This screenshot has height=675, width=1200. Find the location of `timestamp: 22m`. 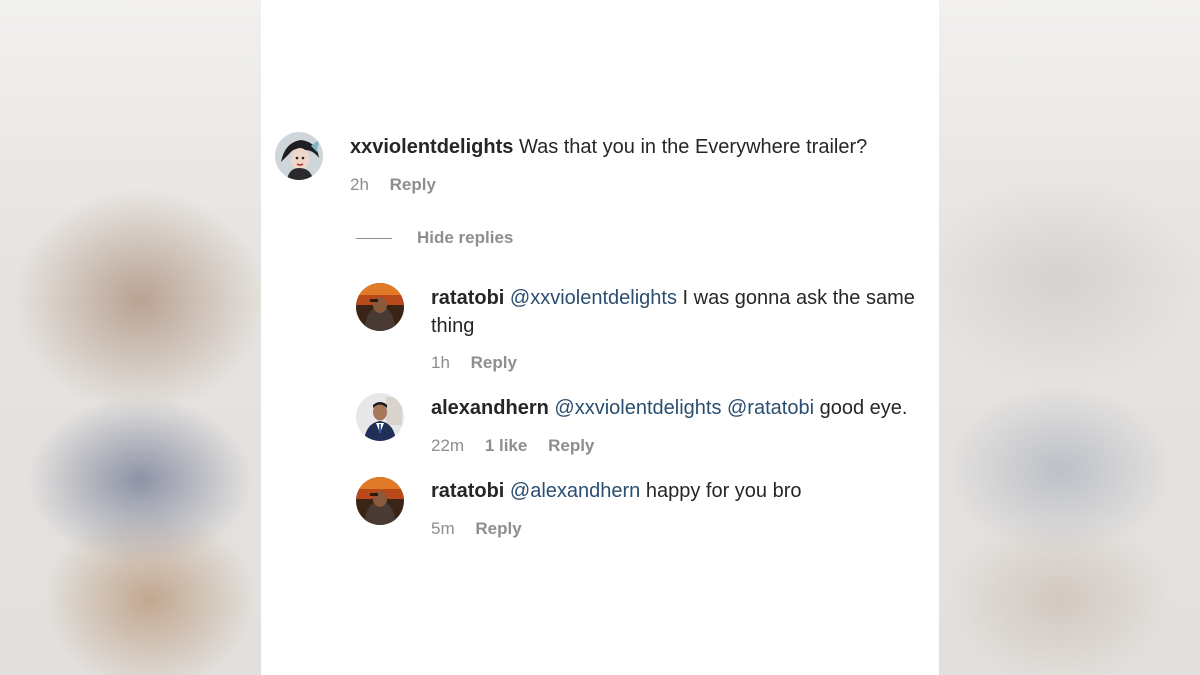

timestamp: 22m is located at coordinates (448, 445).